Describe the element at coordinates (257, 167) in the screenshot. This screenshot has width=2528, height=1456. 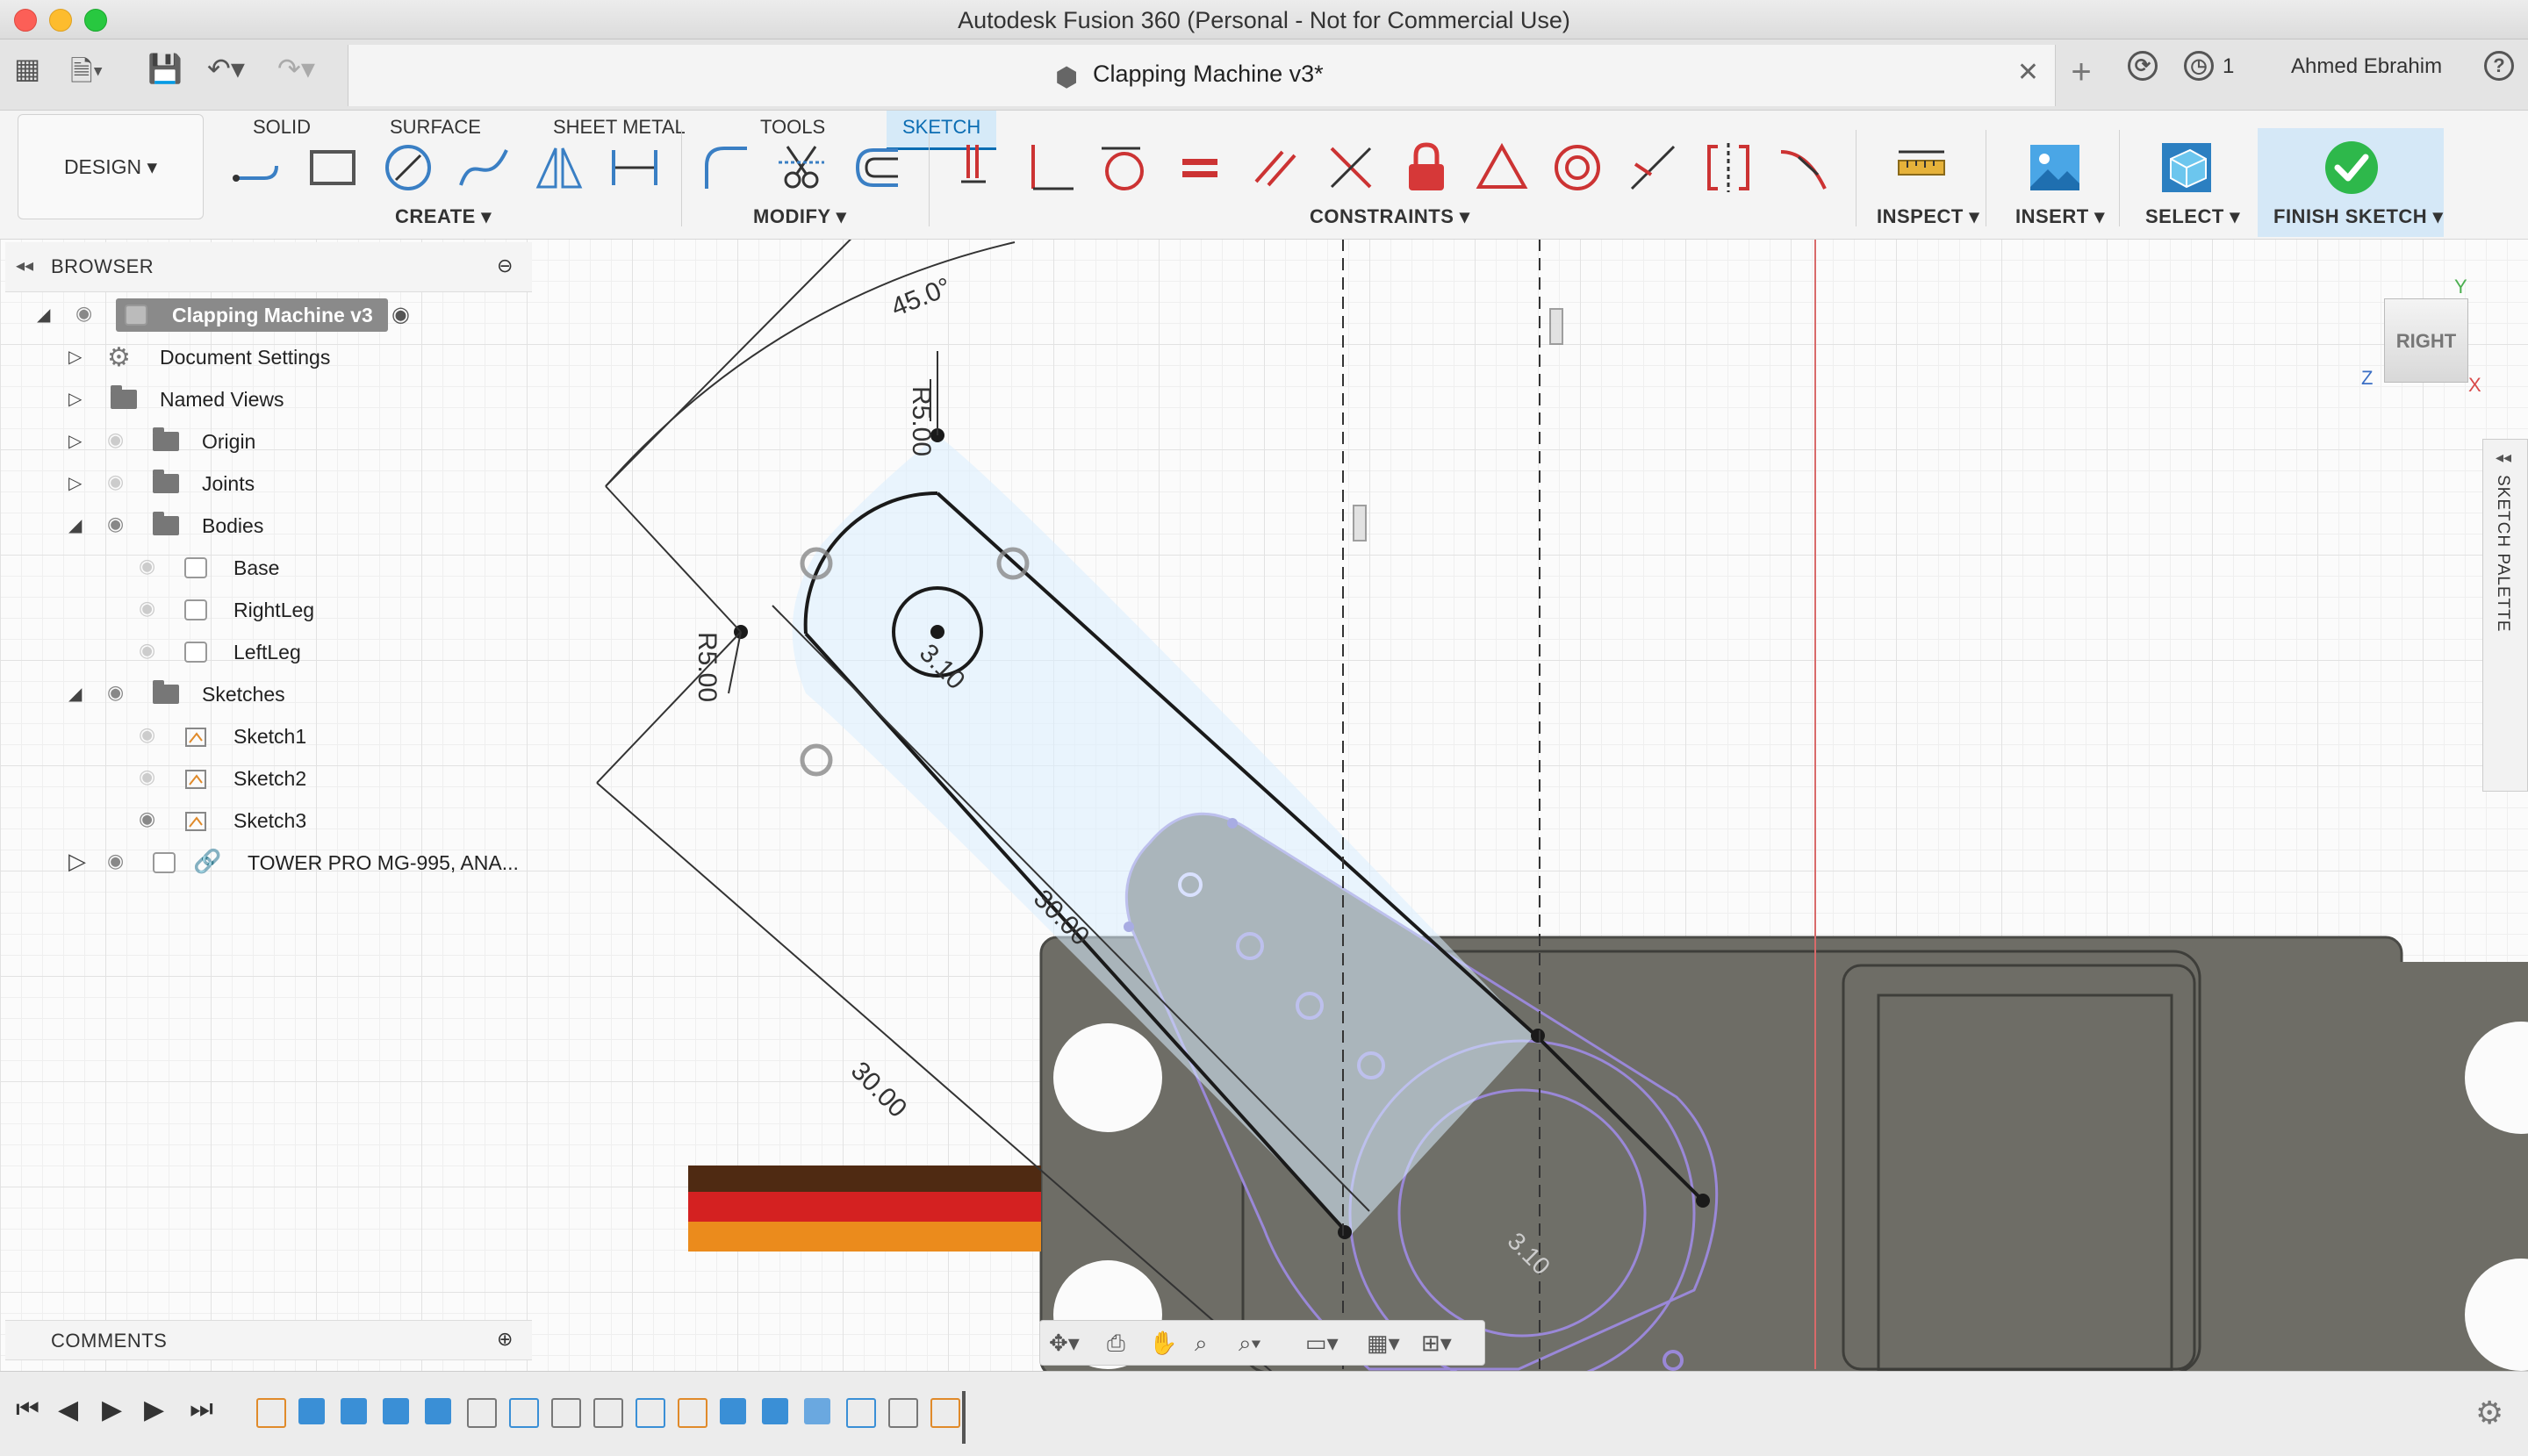
I see `line-tool-icon` at that location.